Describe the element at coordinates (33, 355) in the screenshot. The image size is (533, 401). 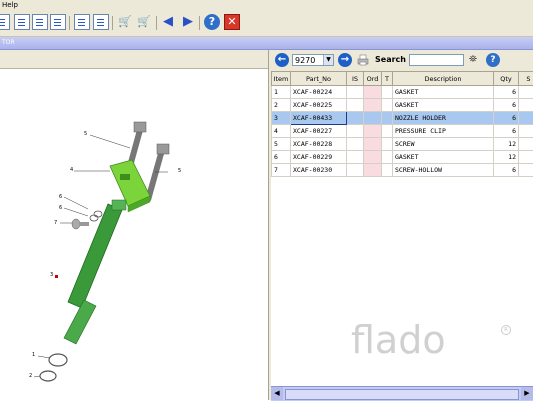
I see `callout-label: 1` at that location.